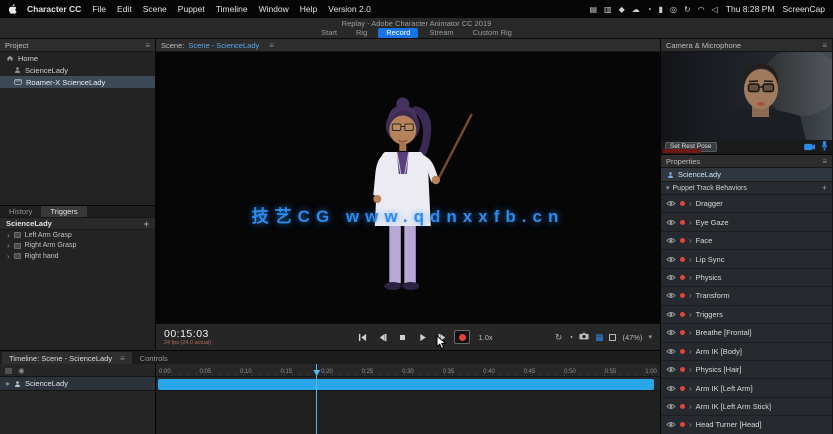 This screenshot has width=833, height=434. What do you see at coordinates (362, 337) in the screenshot?
I see `go-to-start-button` at bounding box center [362, 337].